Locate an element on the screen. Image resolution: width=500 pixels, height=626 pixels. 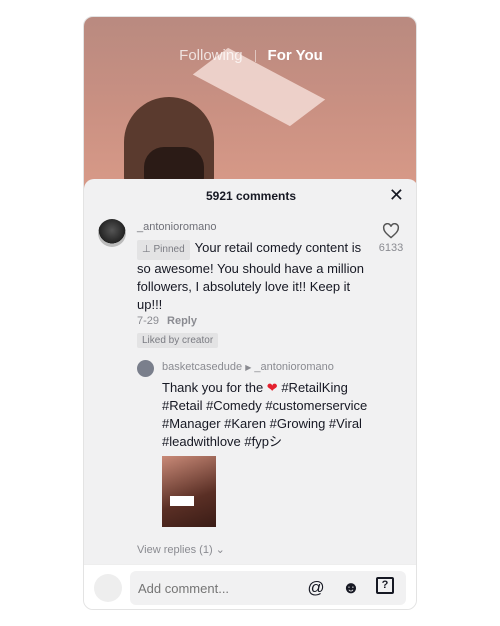
mention-icon: @ is located at coordinates (316, 588).